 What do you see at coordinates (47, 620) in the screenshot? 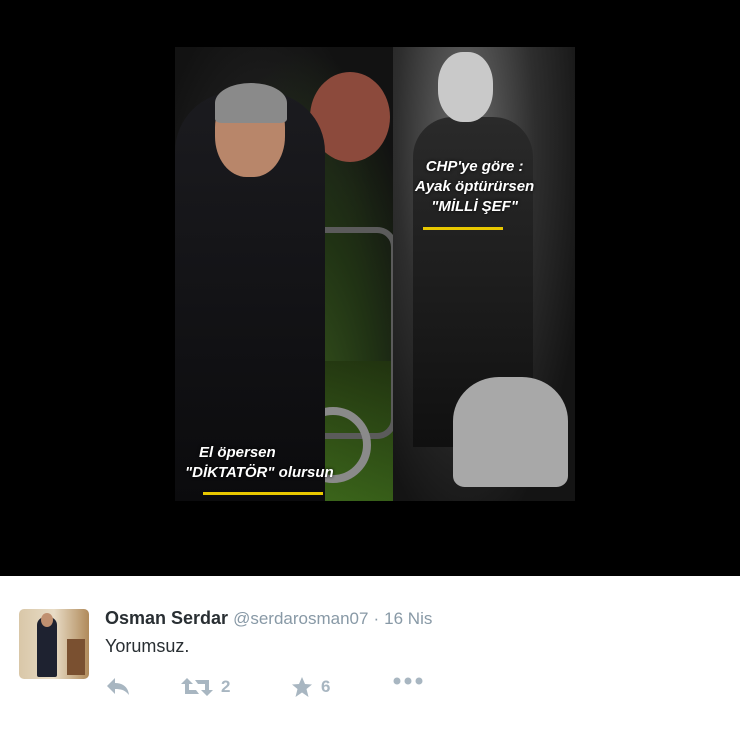
I see `avatar-head` at bounding box center [47, 620].